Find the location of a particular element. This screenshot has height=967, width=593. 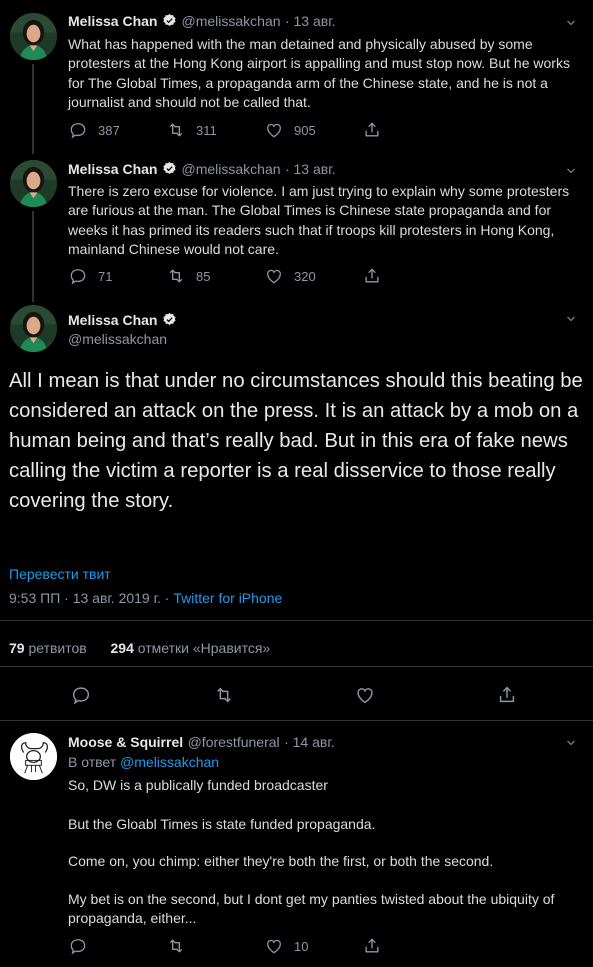

retweet-label: ретвитов is located at coordinates (57, 648).